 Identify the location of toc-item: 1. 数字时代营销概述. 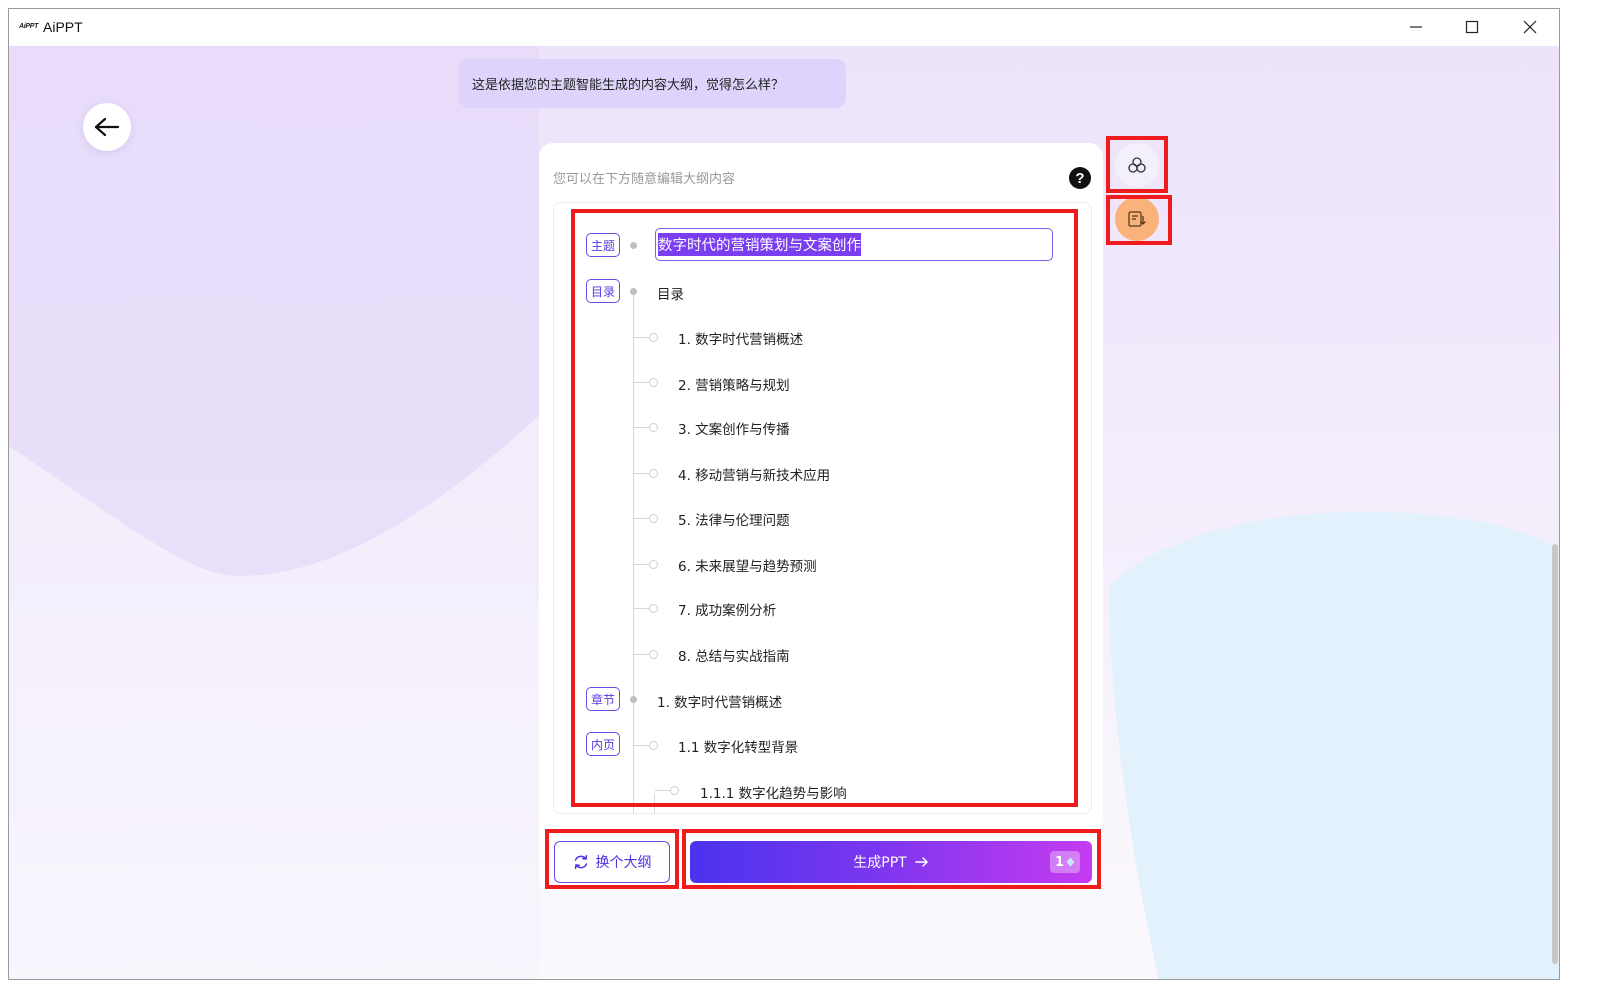
(740, 338).